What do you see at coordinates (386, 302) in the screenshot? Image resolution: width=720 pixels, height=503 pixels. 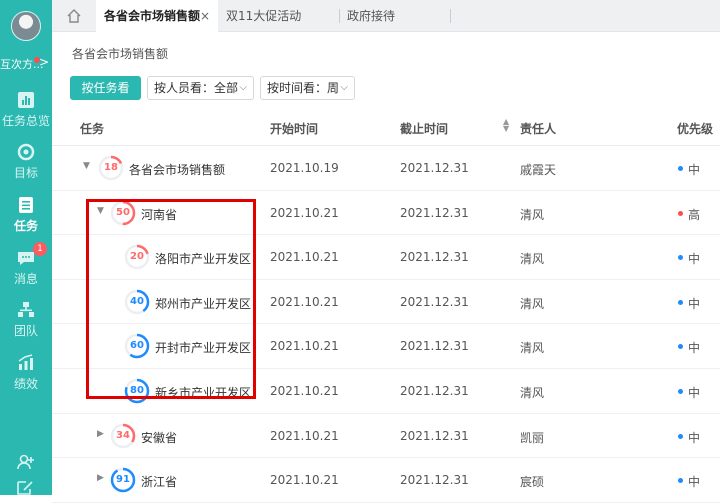 I see `table-row: 40 郑州市产业开发区 2021.10.21 2021.12.31 清风 中` at bounding box center [386, 302].